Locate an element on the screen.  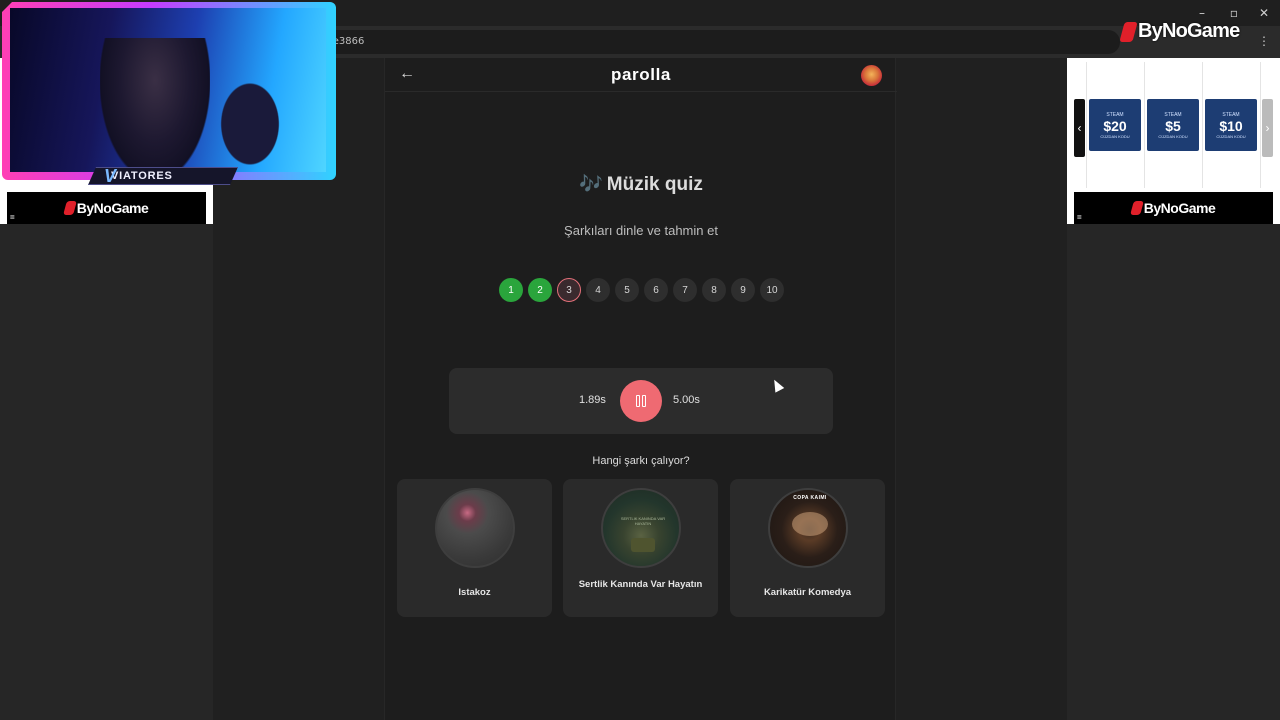
quiz-title: 🎶 Müzik quiz is located at coordinates (641, 184).